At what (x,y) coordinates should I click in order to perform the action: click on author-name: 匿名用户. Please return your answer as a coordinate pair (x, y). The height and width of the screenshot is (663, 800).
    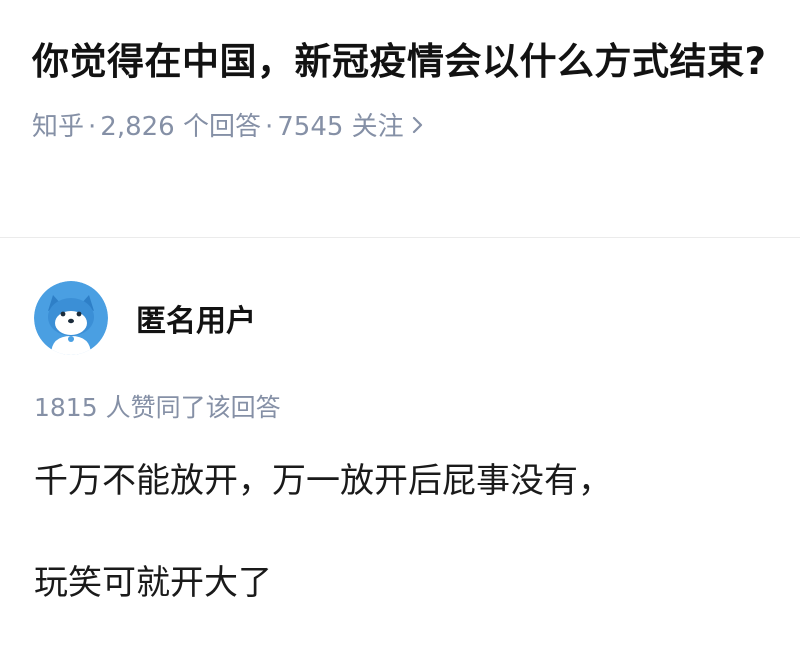
    Looking at the image, I should click on (196, 318).